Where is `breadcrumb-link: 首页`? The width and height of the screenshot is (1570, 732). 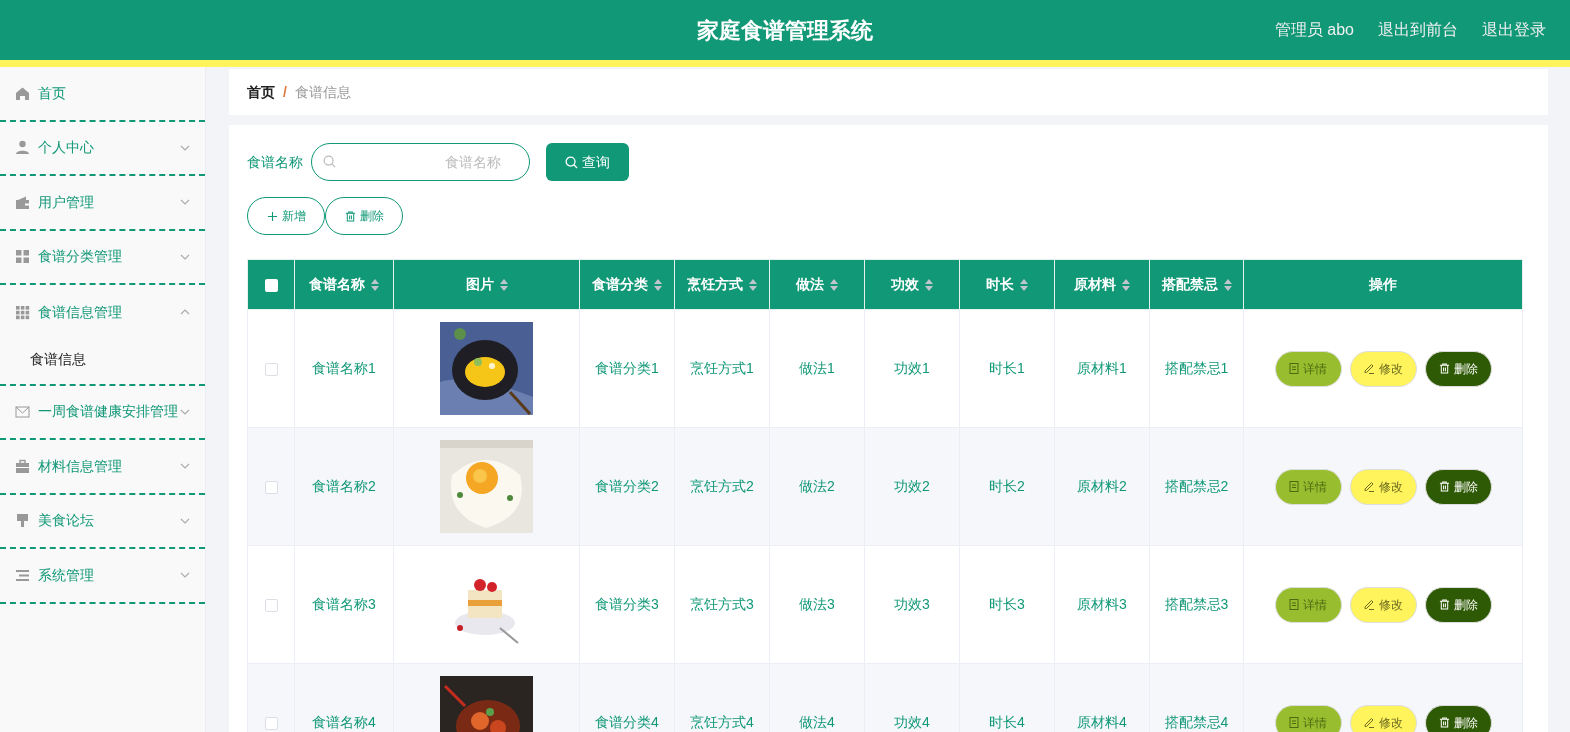
breadcrumb-link: 首页 is located at coordinates (261, 92).